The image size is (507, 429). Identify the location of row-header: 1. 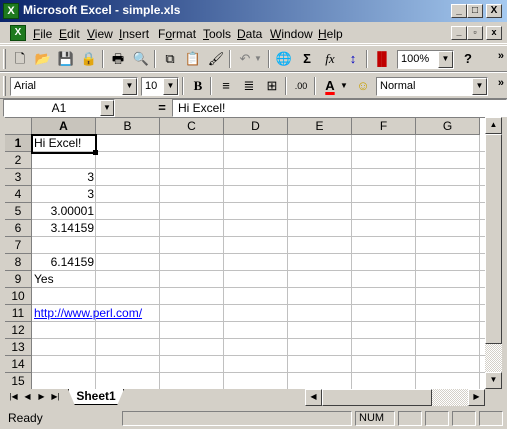
(18, 143).